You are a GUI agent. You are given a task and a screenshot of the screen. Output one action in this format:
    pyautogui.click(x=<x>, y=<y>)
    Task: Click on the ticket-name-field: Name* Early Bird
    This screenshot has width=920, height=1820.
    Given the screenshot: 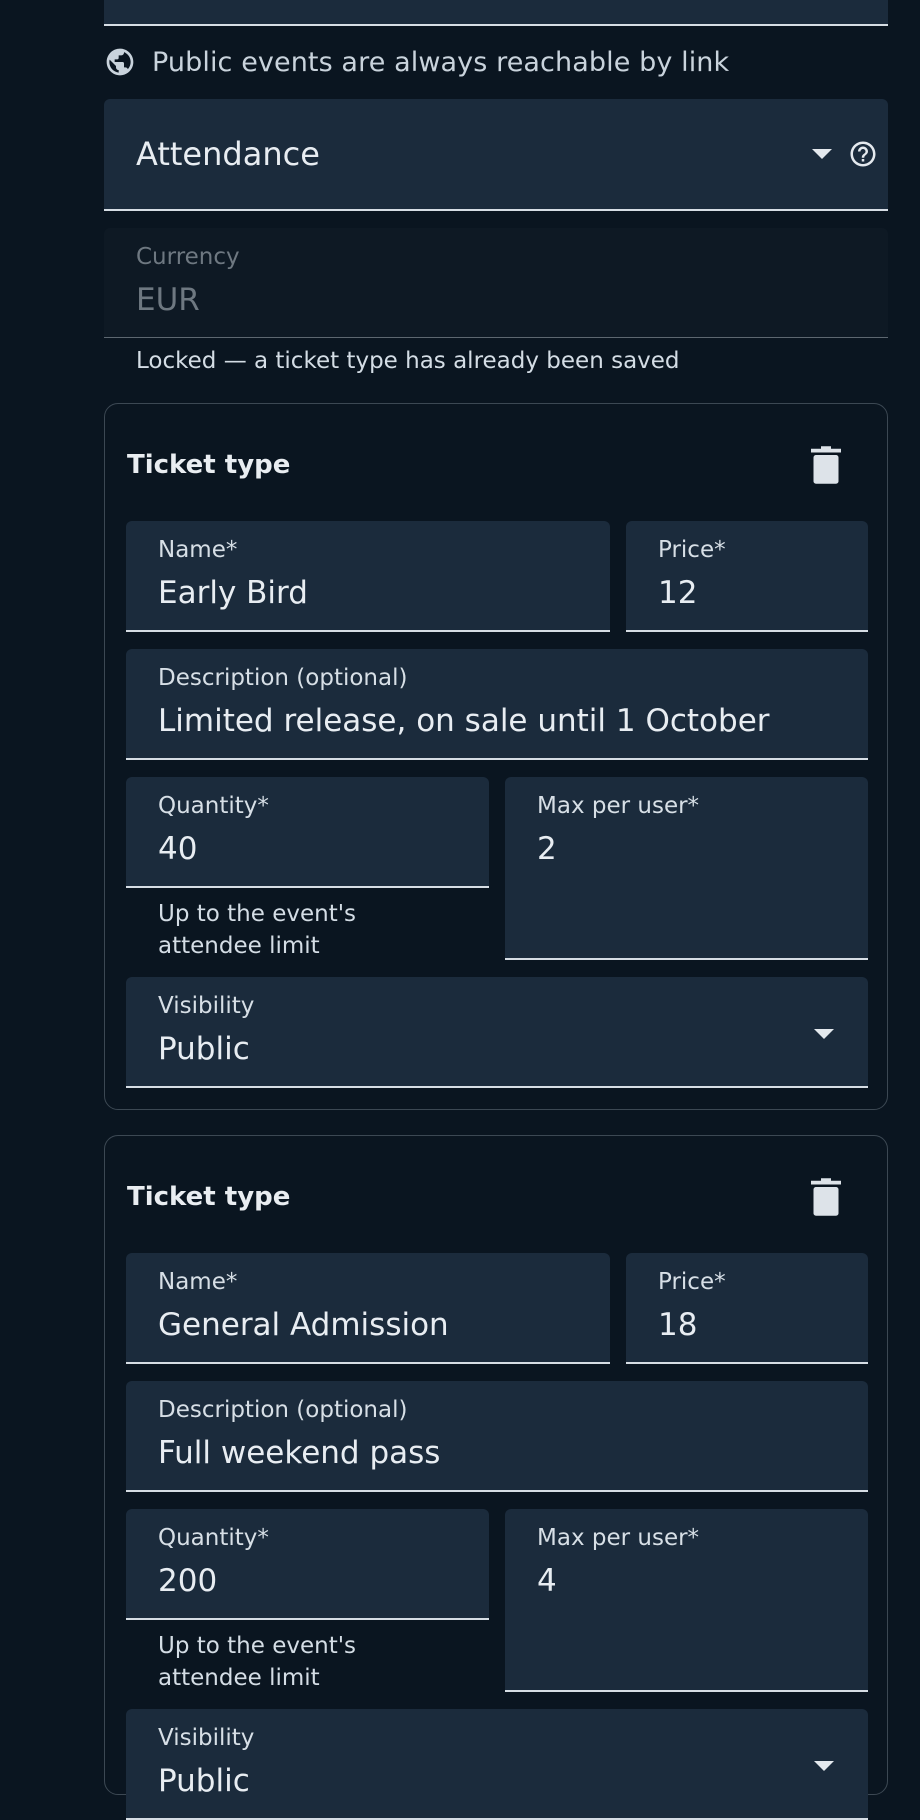 What is the action you would take?
    pyautogui.click(x=368, y=576)
    